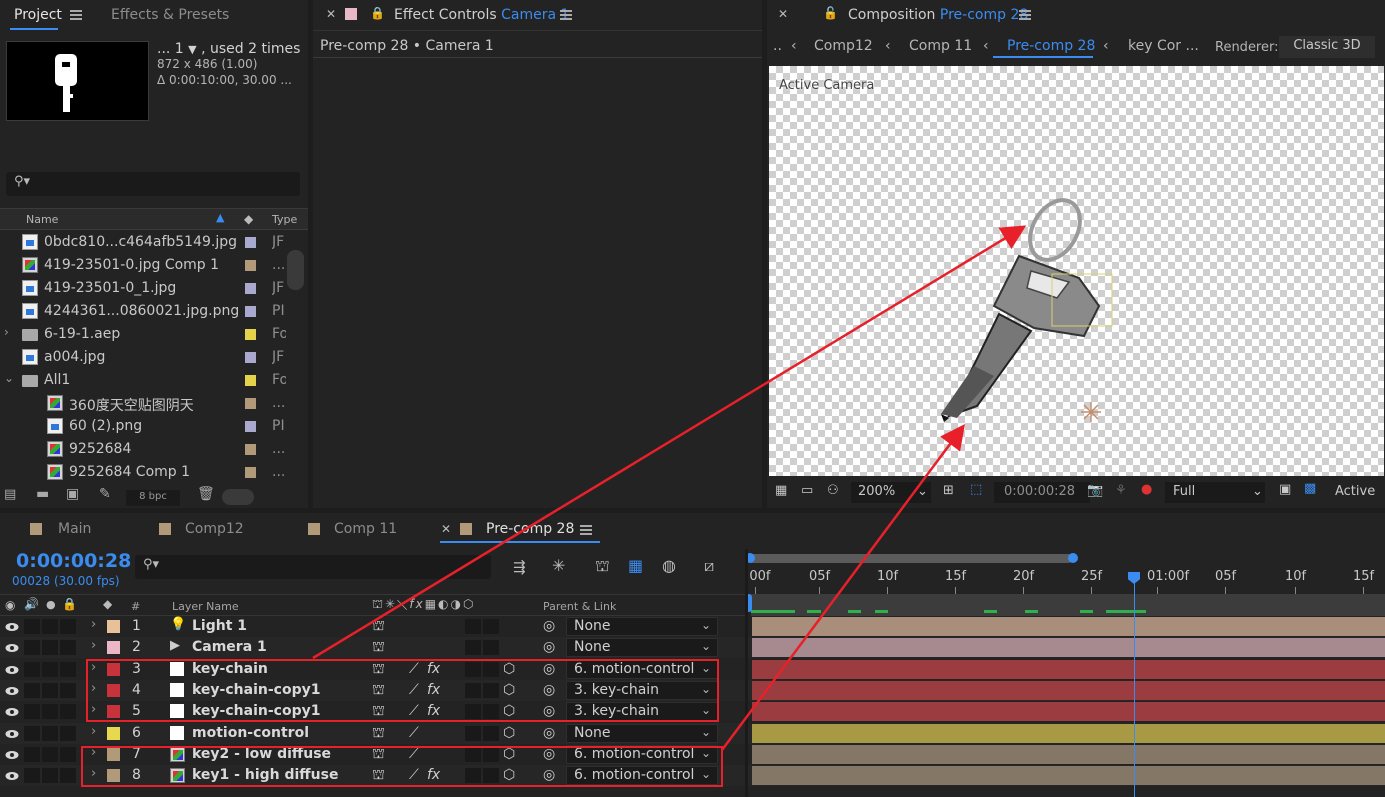 This screenshot has height=797, width=1385. Describe the element at coordinates (1355, 491) in the screenshot. I see `active-camera-view: Active` at that location.